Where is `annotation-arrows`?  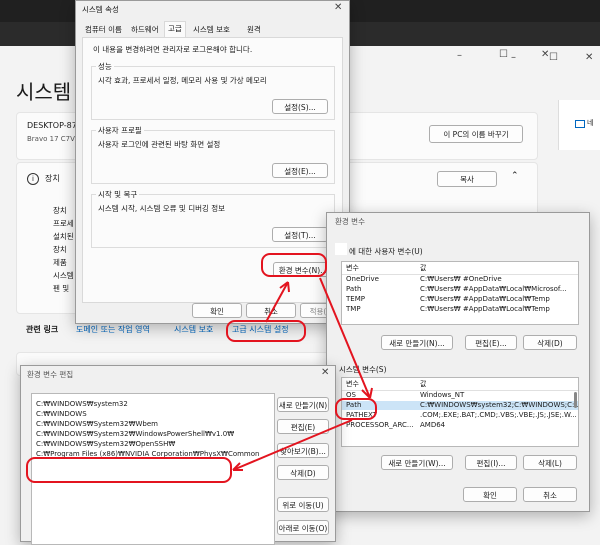 annotation-arrows is located at coordinates (302, 374).